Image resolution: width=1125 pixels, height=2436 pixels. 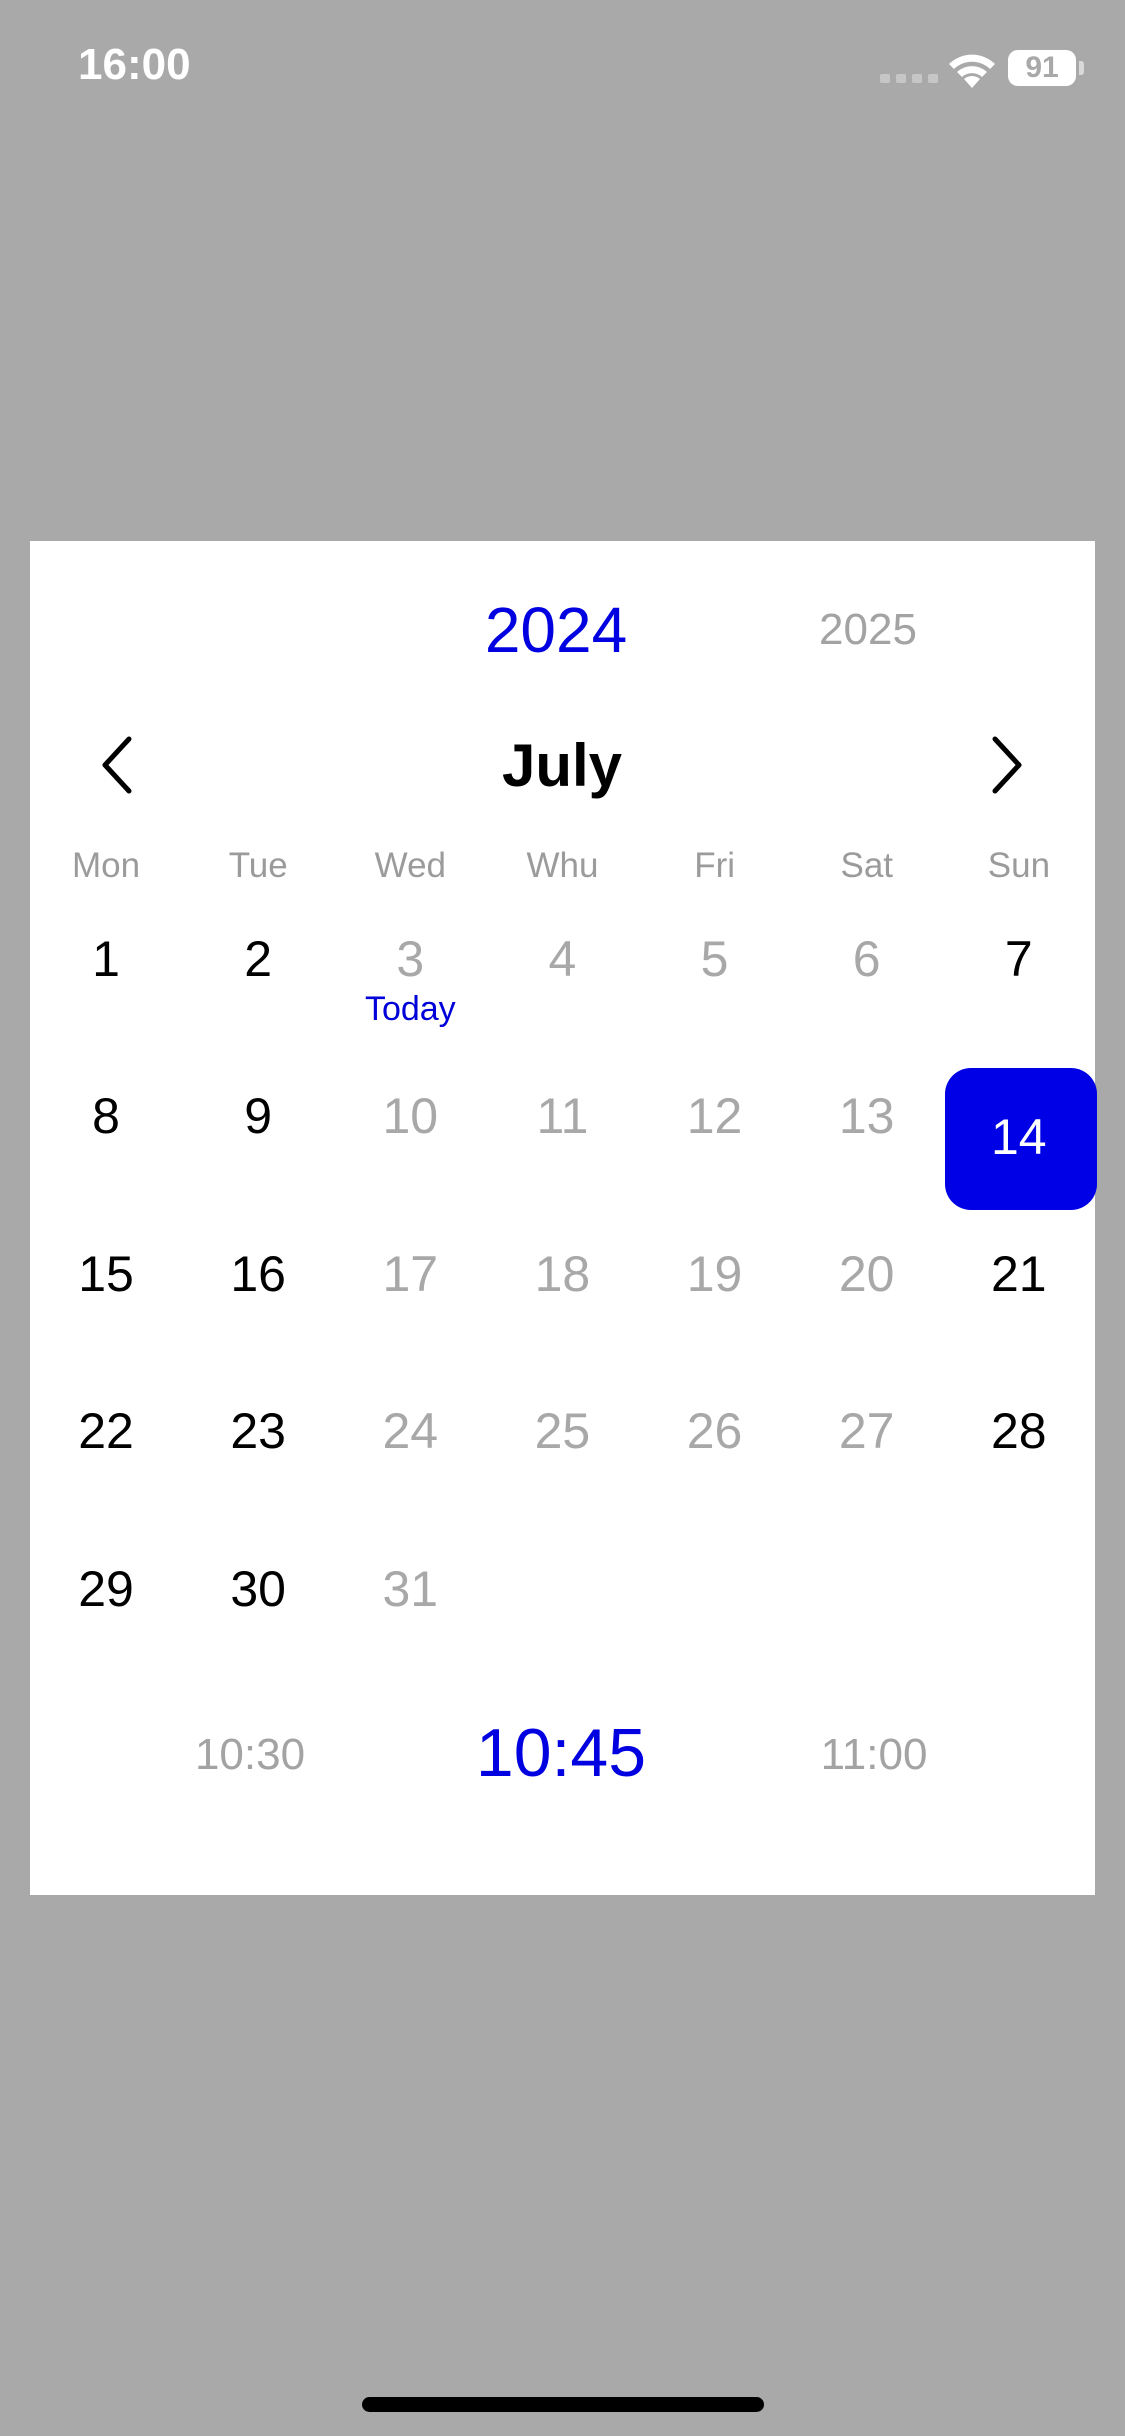 What do you see at coordinates (867, 1147) in the screenshot?
I see `day-cell: 13` at bounding box center [867, 1147].